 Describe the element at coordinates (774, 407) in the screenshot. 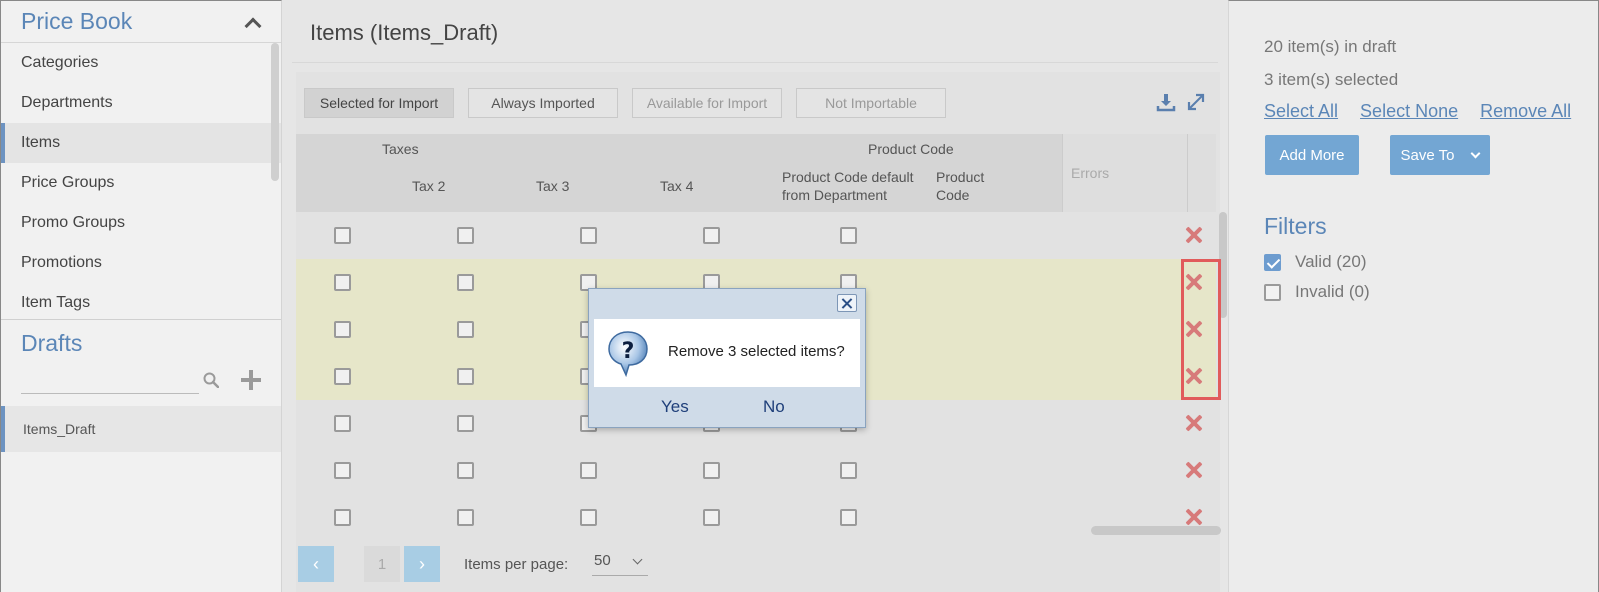

I see `no-button: No` at that location.